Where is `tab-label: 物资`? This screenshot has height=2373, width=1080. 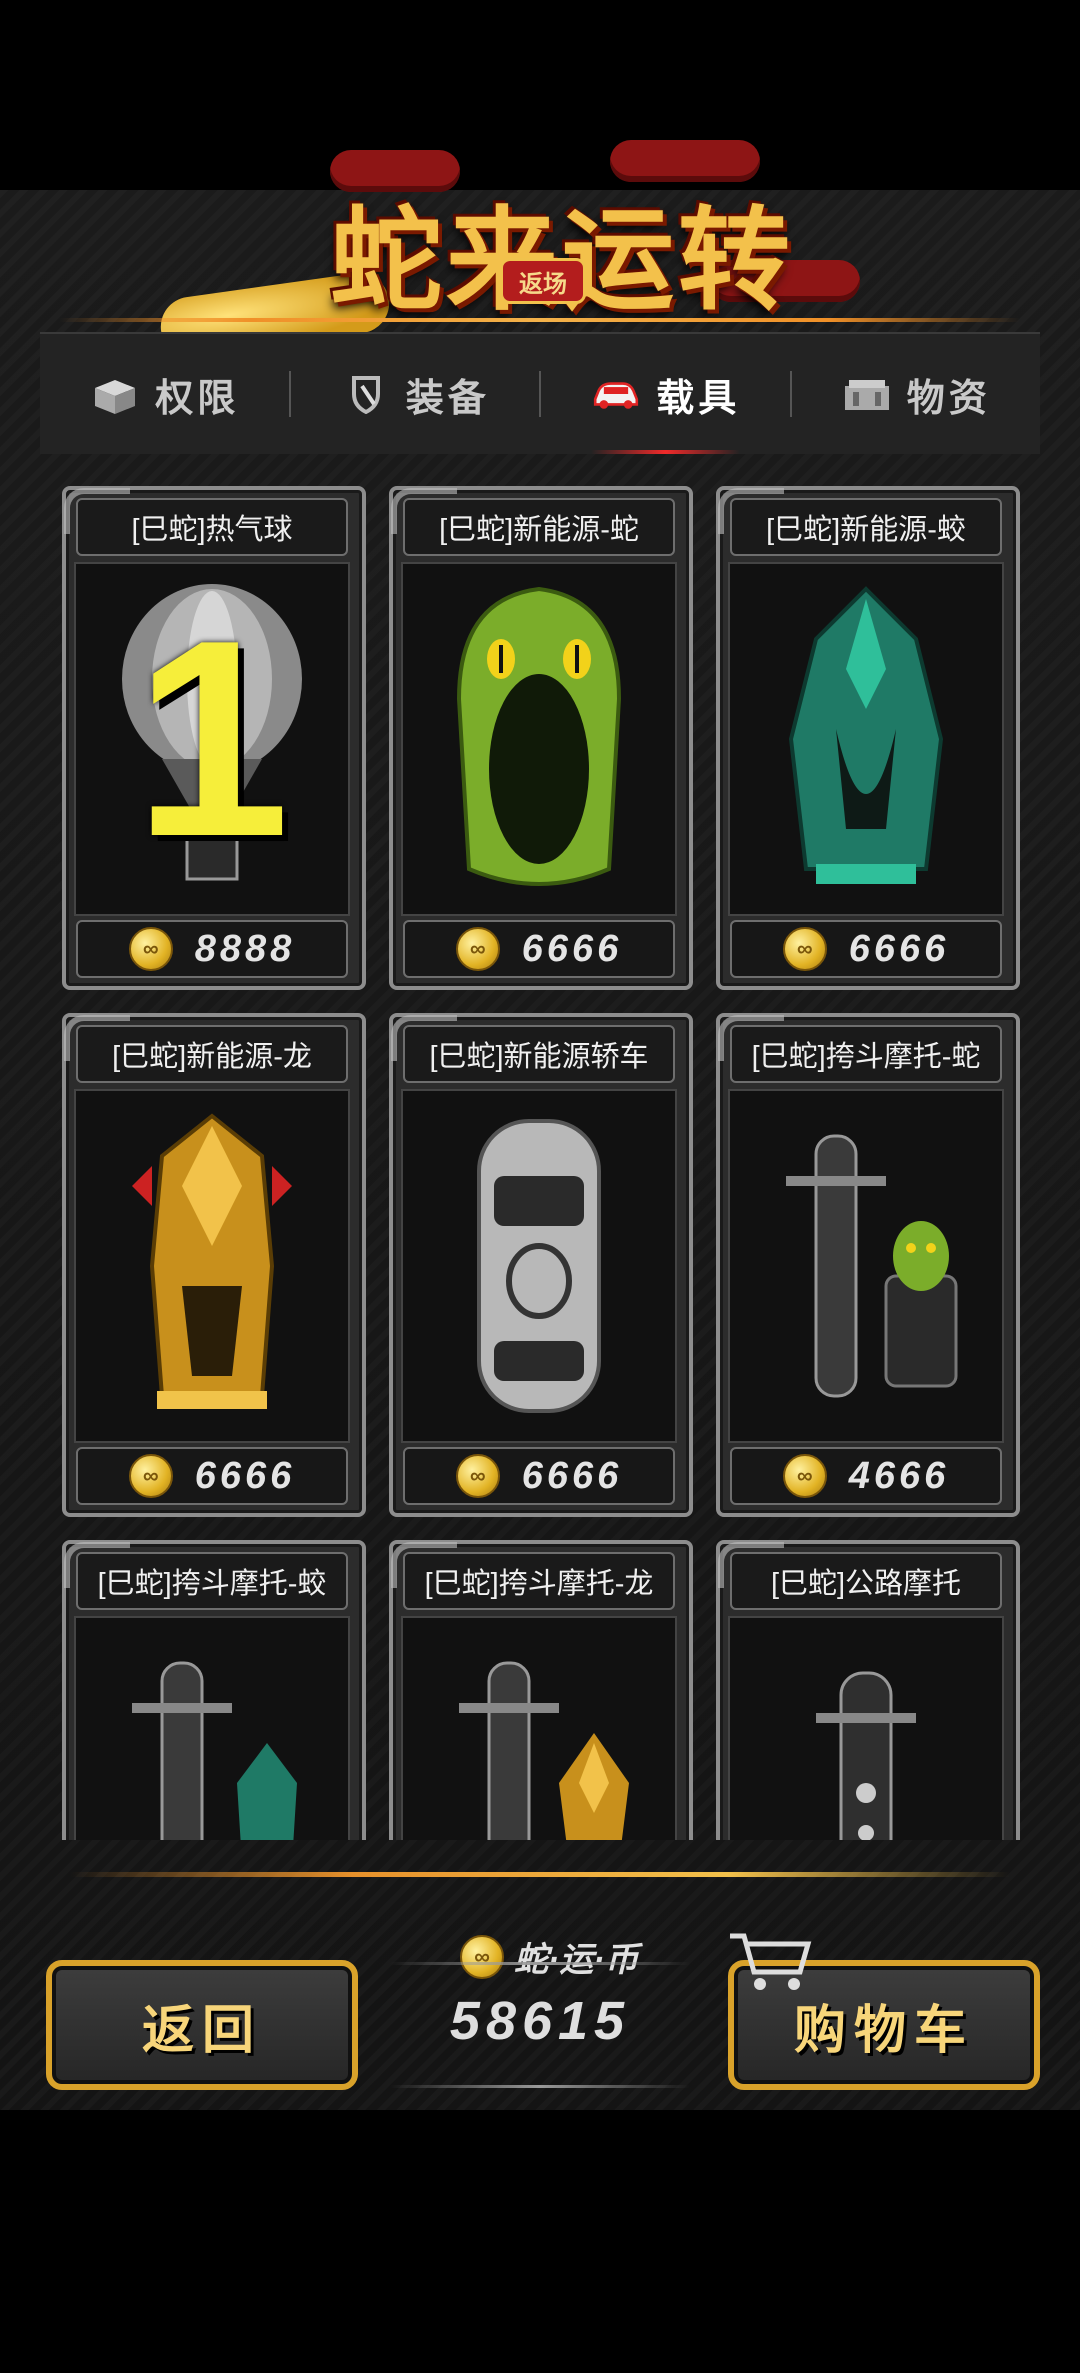
tab-label: 物资 is located at coordinates (948, 398).